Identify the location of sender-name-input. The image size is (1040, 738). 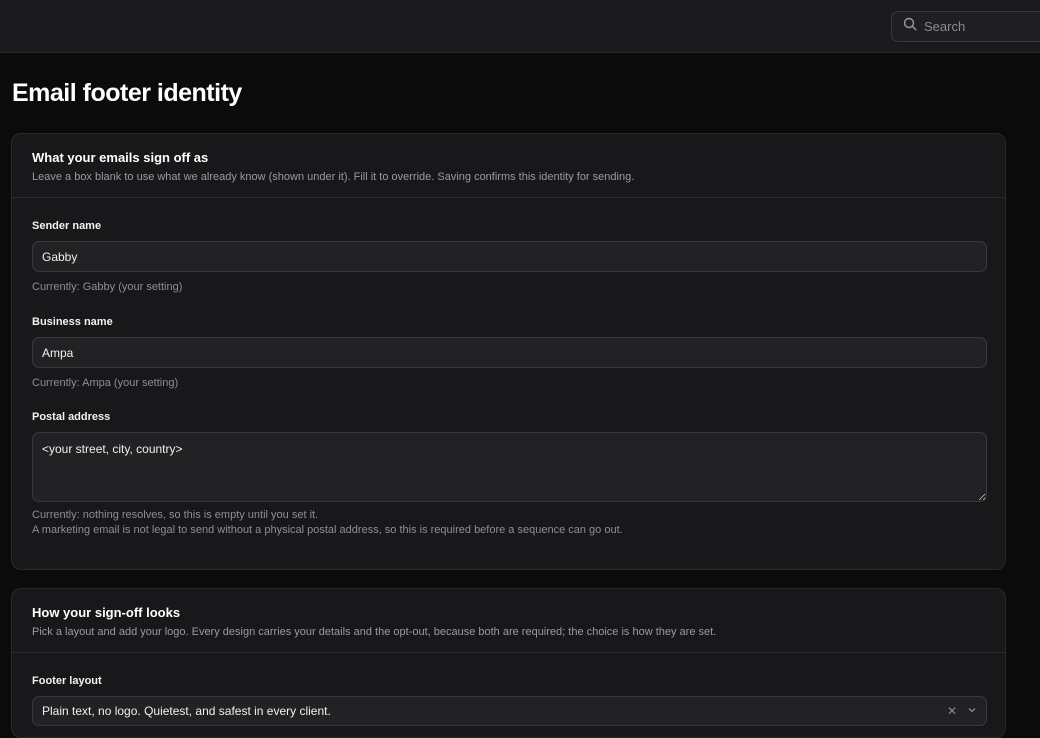
(509, 256).